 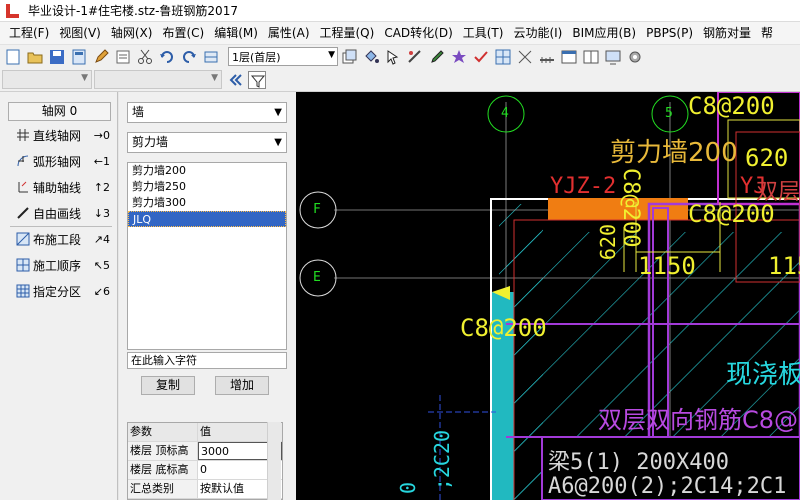 What do you see at coordinates (525, 57) in the screenshot?
I see `snap-icon` at bounding box center [525, 57].